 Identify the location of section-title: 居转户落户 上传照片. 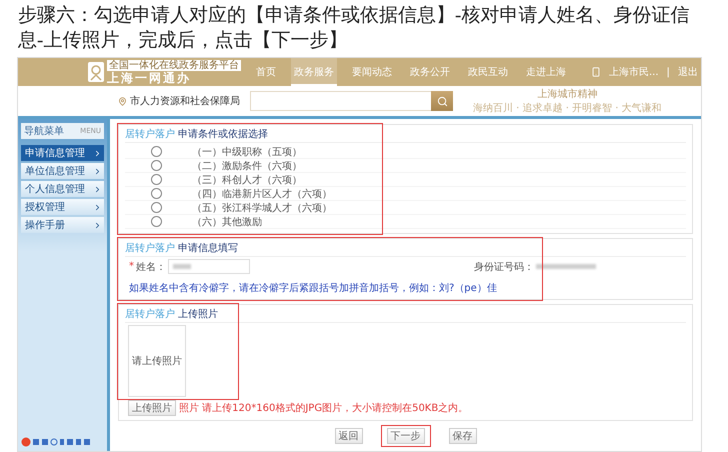
(405, 315).